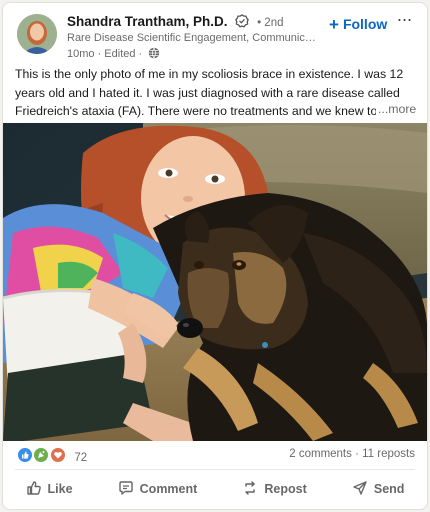 This screenshot has width=430, height=512. Describe the element at coordinates (154, 54) in the screenshot. I see `globe-icon` at that location.